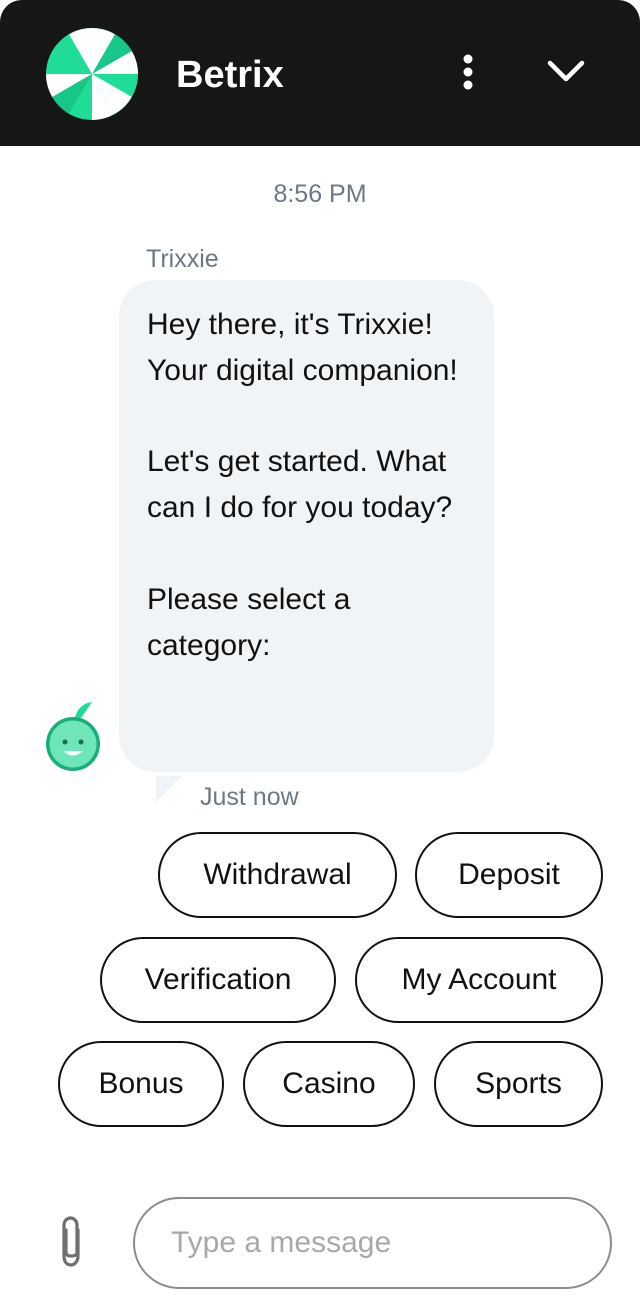 This screenshot has width=640, height=1316. Describe the element at coordinates (249, 797) in the screenshot. I see `message-time: Just now` at that location.